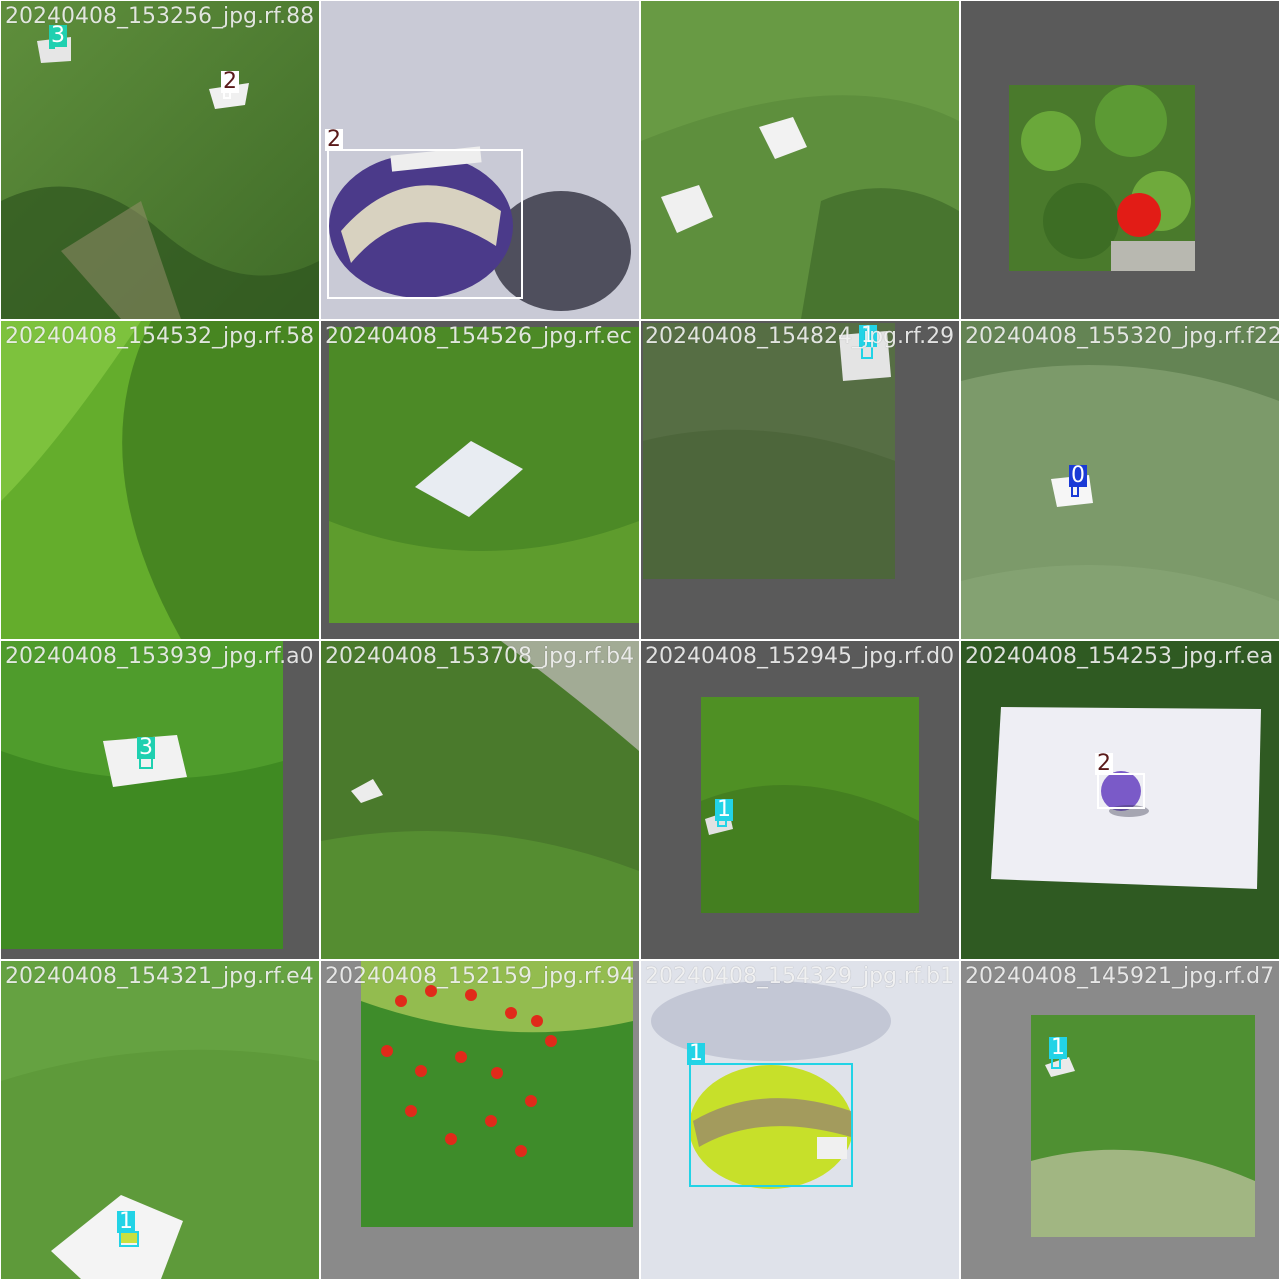 The image size is (1280, 1280). I want to click on mosaic-tile: 1 20240408_154321_jpg.rf.e4, so click(160, 1120).